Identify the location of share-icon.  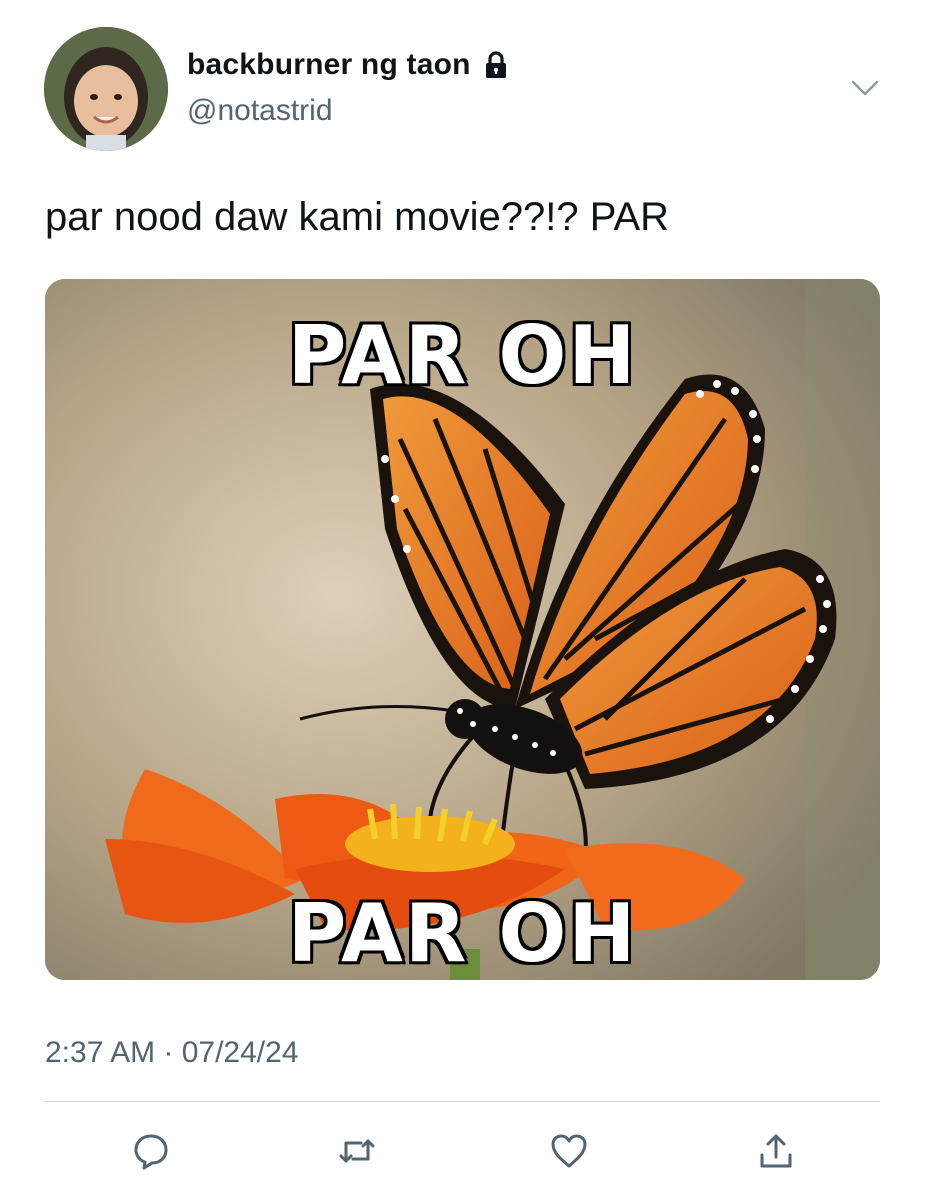
(776, 1151).